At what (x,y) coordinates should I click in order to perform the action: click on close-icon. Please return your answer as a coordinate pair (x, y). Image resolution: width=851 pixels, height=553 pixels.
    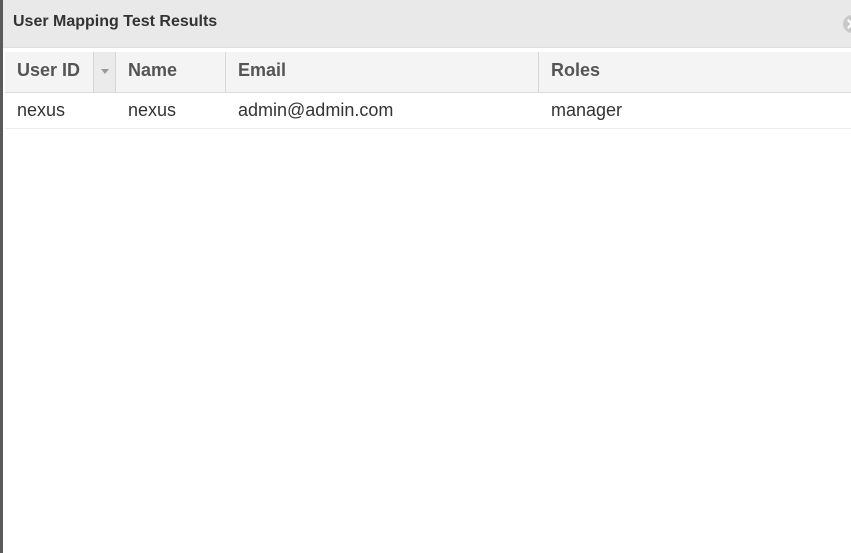
    Looking at the image, I should click on (847, 24).